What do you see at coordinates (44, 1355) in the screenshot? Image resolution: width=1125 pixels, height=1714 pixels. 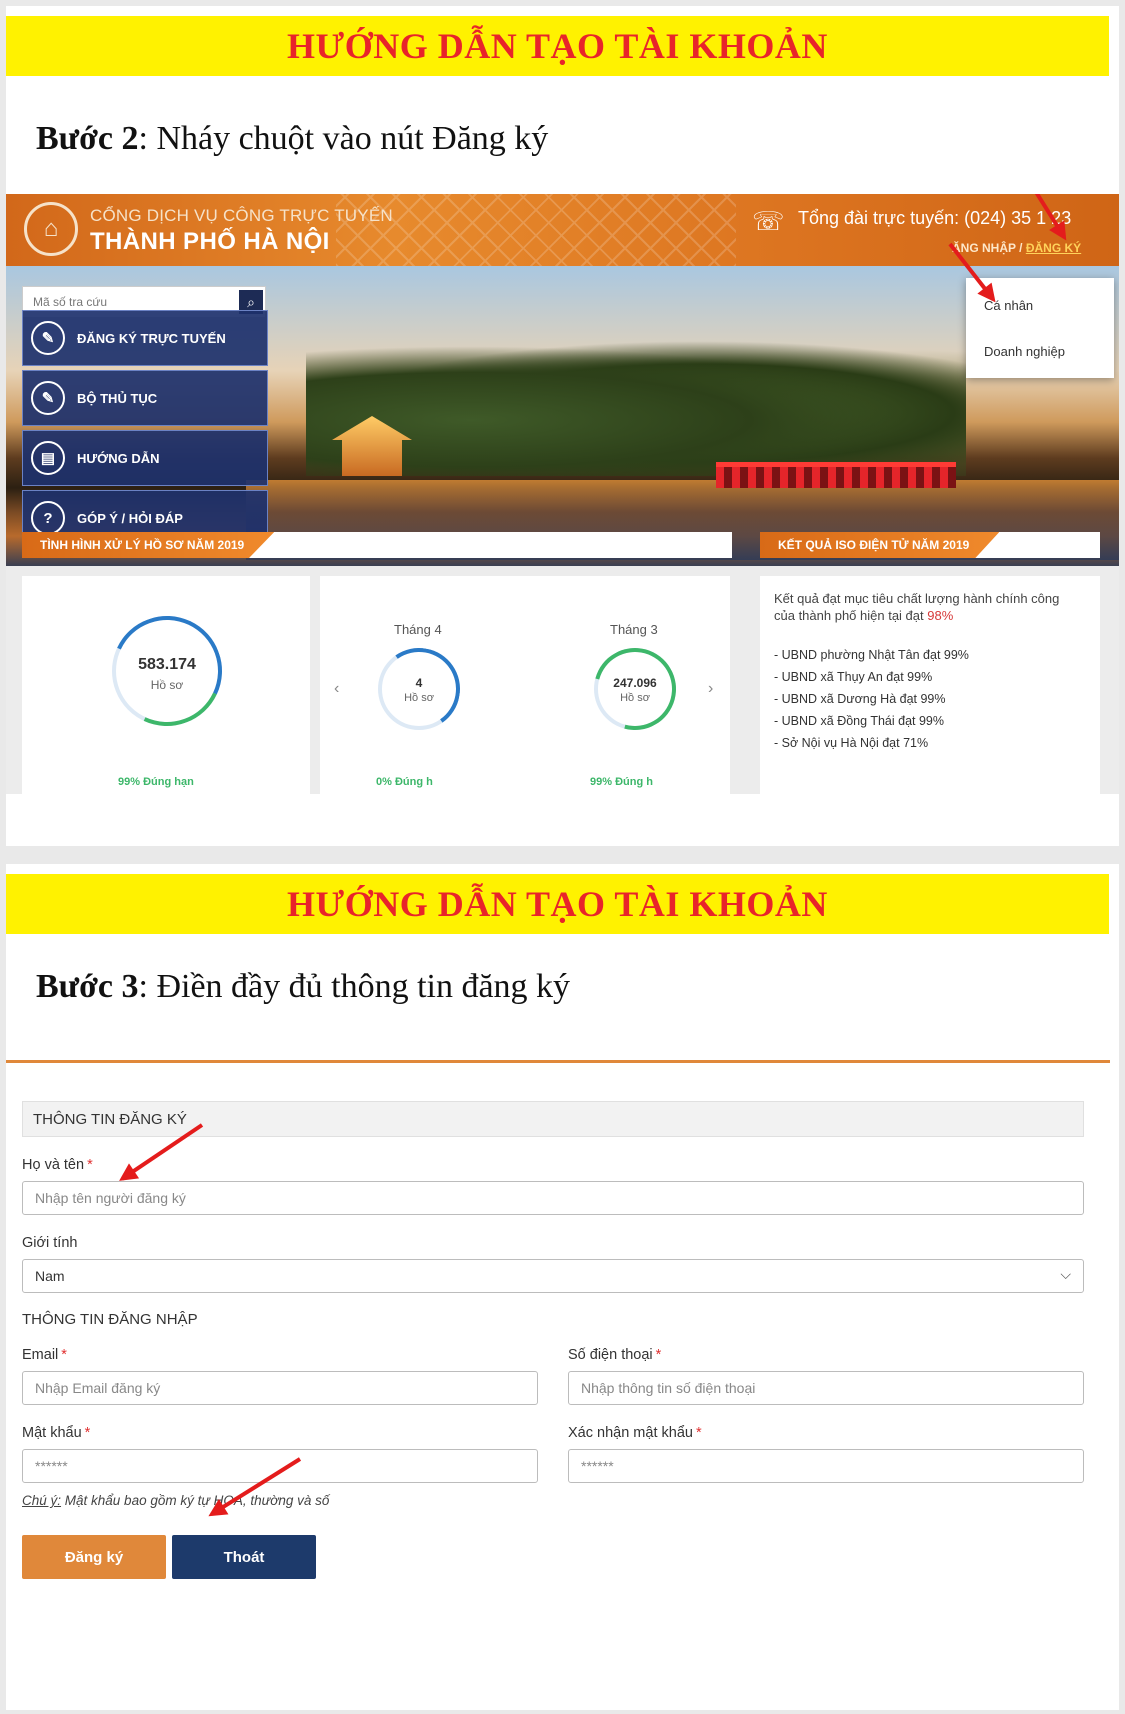 I see `email-label: Email *` at bounding box center [44, 1355].